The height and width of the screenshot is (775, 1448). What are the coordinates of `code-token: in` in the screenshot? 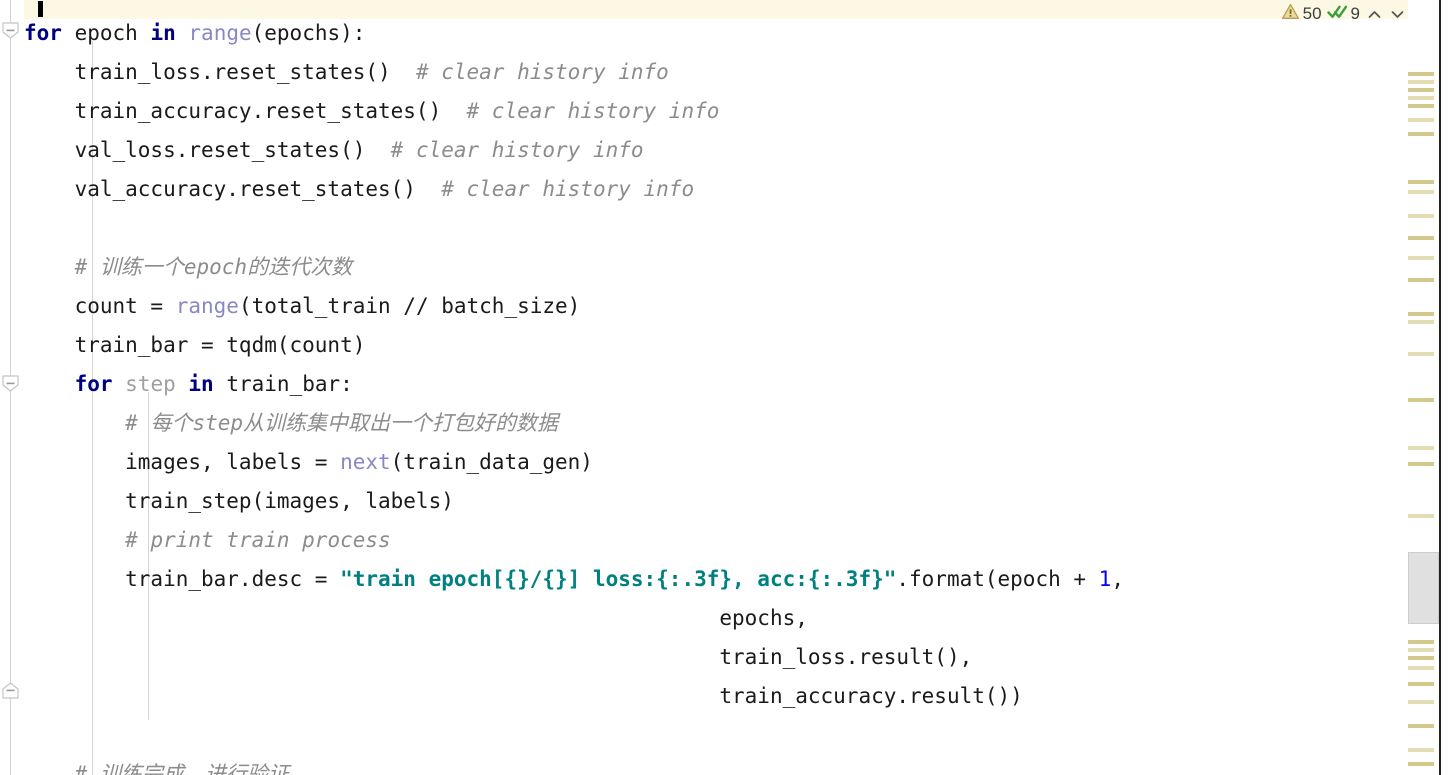 It's located at (163, 33).